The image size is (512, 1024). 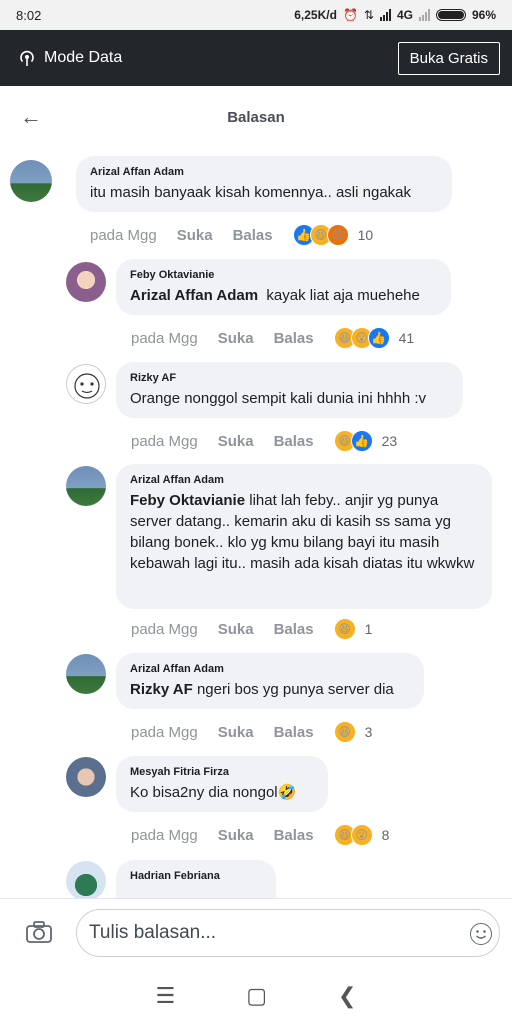 What do you see at coordinates (424, 15) in the screenshot?
I see `signal-2-icon` at bounding box center [424, 15].